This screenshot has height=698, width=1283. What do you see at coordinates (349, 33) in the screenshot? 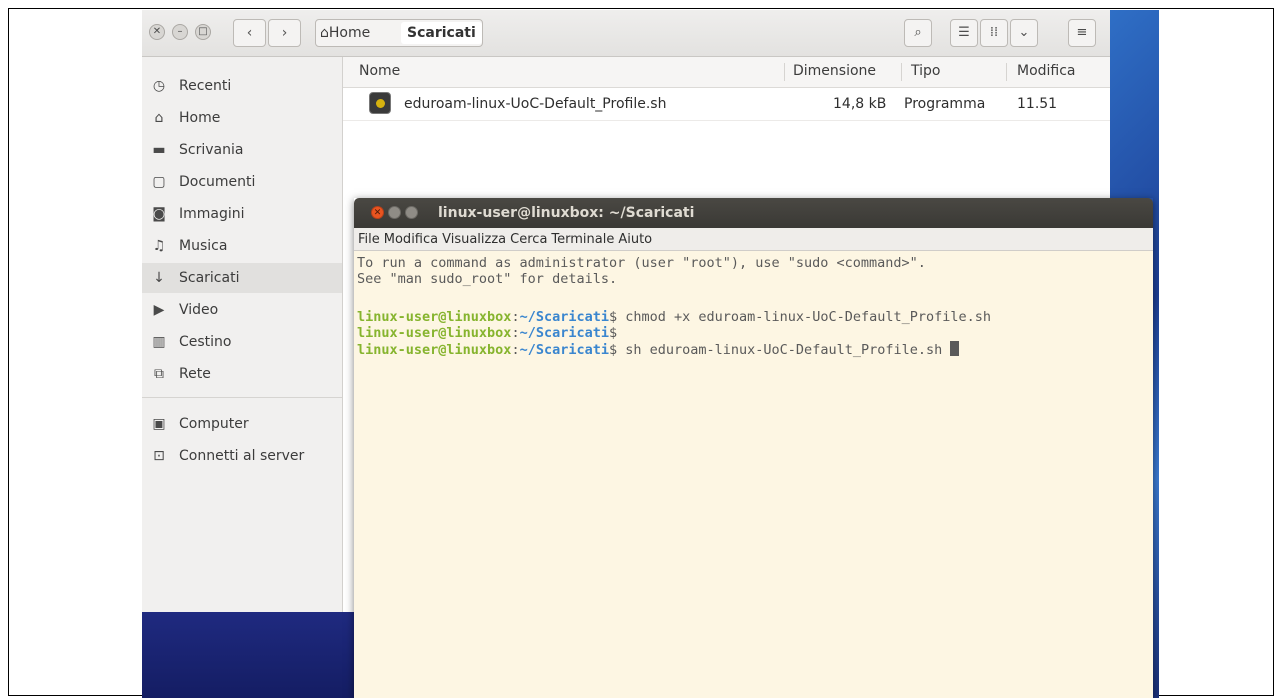
I see `path-home-label: Home` at bounding box center [349, 33].